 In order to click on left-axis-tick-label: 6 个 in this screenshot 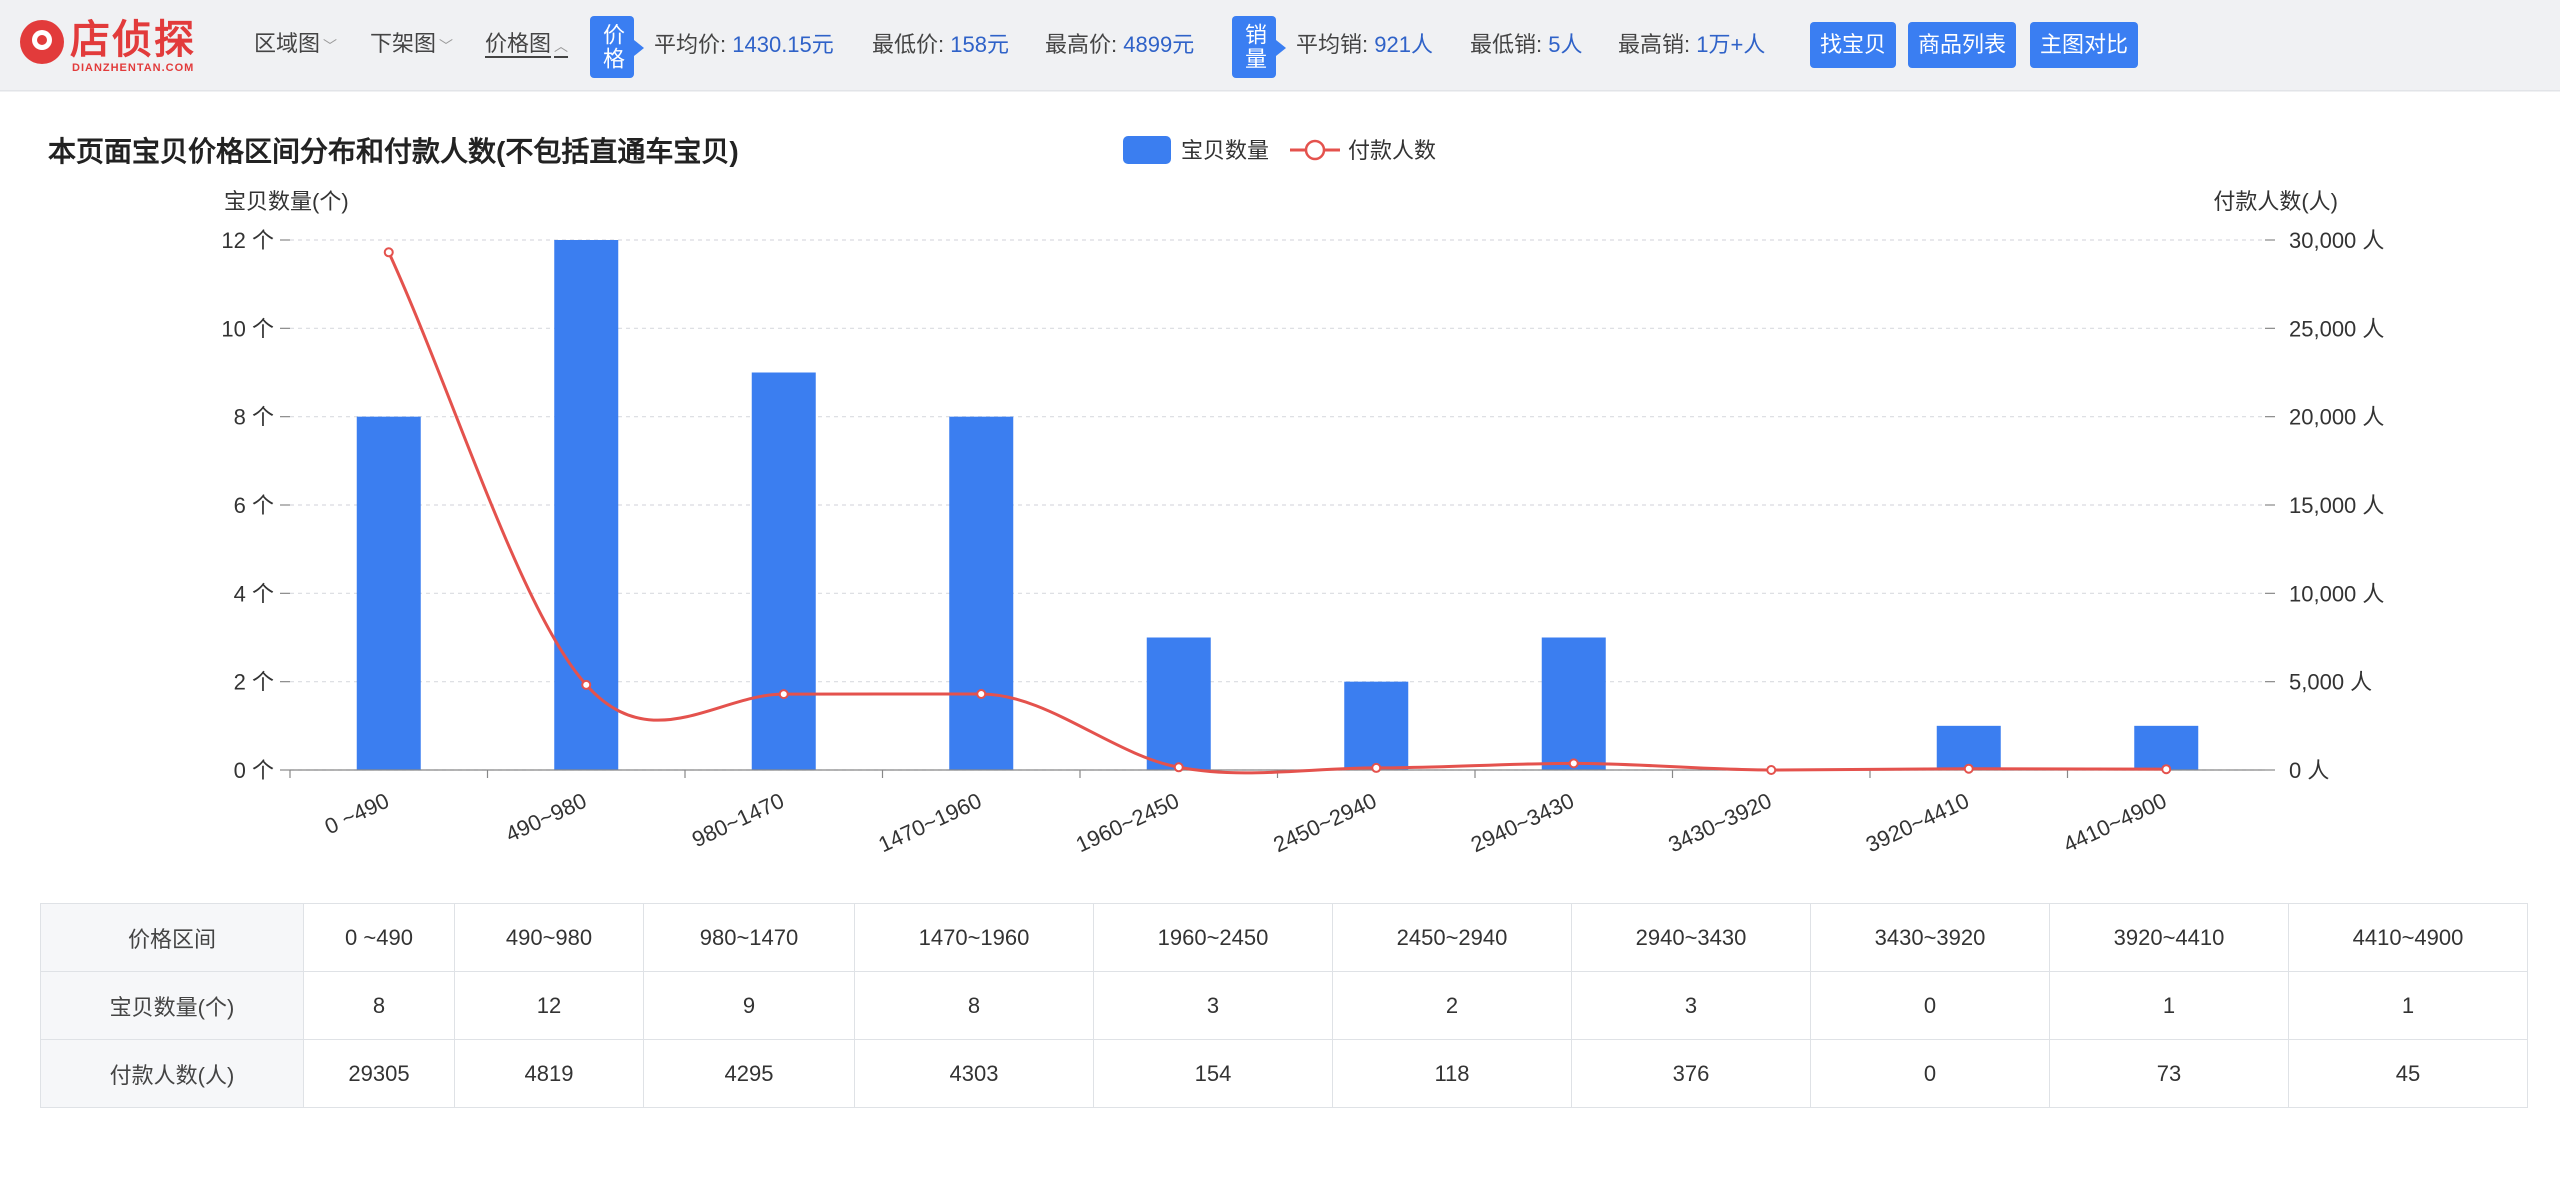, I will do `click(254, 505)`.